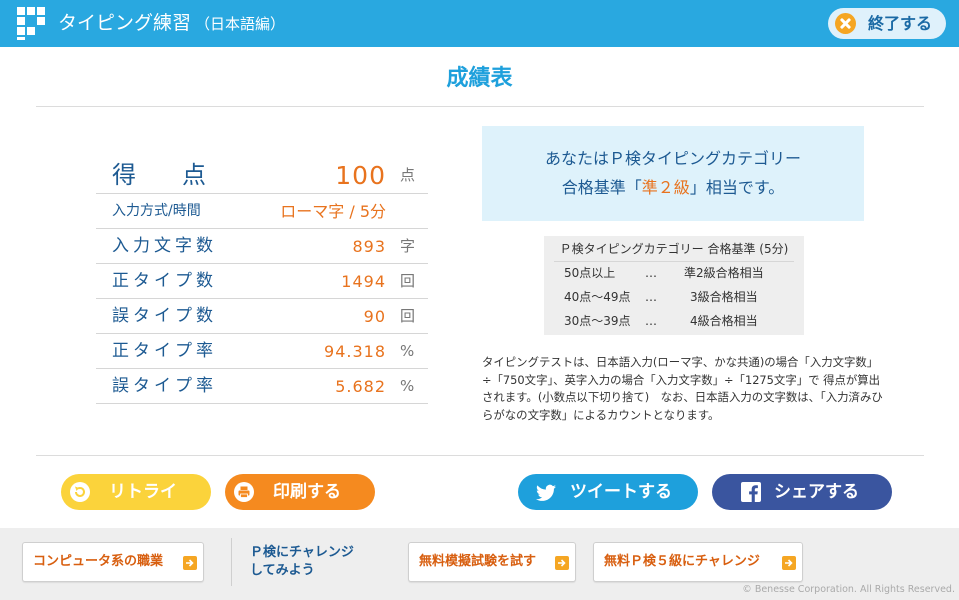 The image size is (959, 600). What do you see at coordinates (480, 106) in the screenshot?
I see `divider-top` at bounding box center [480, 106].